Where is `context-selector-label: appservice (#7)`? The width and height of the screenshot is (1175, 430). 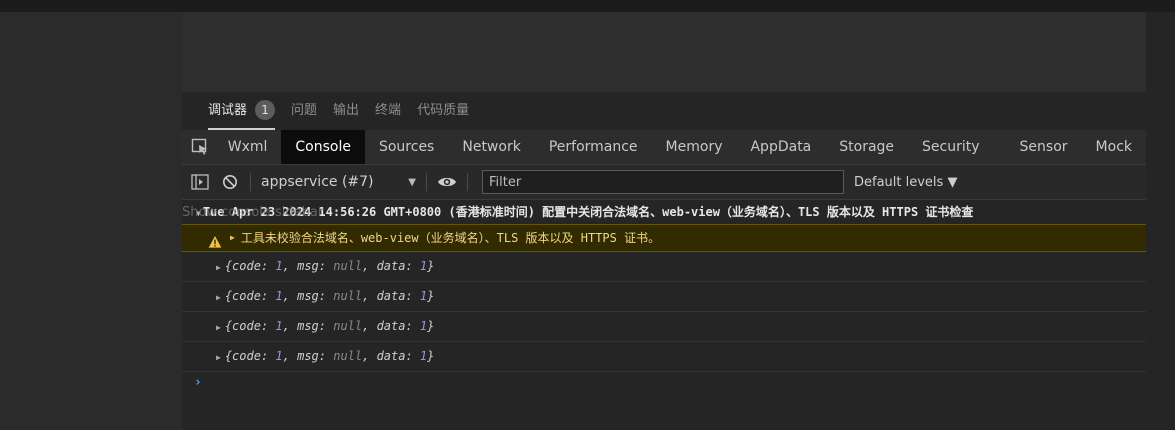 context-selector-label: appservice (#7) is located at coordinates (317, 182).